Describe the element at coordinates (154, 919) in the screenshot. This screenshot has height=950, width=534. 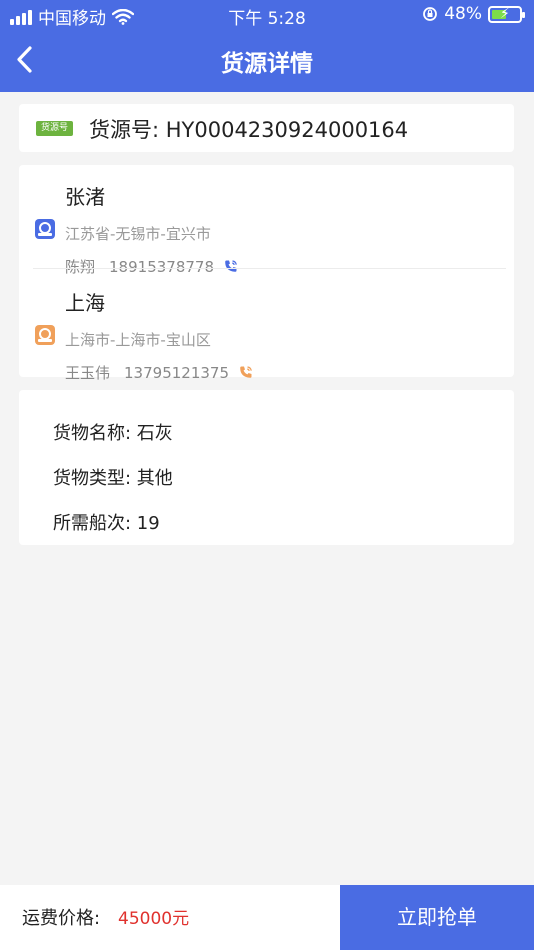
I see `price-value: 45000元` at that location.